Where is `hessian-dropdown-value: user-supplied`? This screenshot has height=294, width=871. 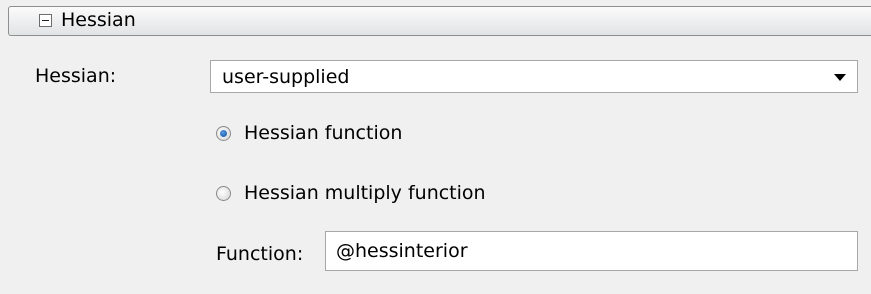
hessian-dropdown-value: user-supplied is located at coordinates (286, 77).